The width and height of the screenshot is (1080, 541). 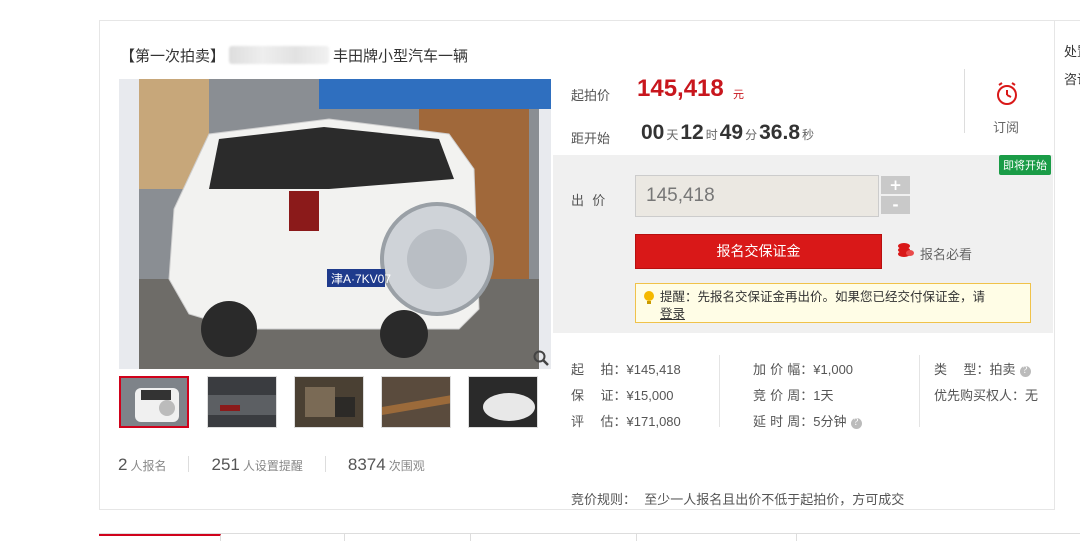 I want to click on info-type: 类 型：拍卖?, so click(x=982, y=368).